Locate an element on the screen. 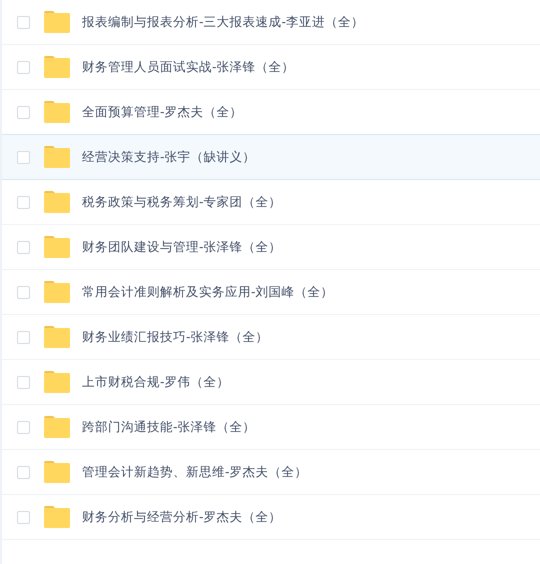 Image resolution: width=540 pixels, height=564 pixels. file-row: 财务分析与经营分析-罗杰夫（全） is located at coordinates (271, 517).